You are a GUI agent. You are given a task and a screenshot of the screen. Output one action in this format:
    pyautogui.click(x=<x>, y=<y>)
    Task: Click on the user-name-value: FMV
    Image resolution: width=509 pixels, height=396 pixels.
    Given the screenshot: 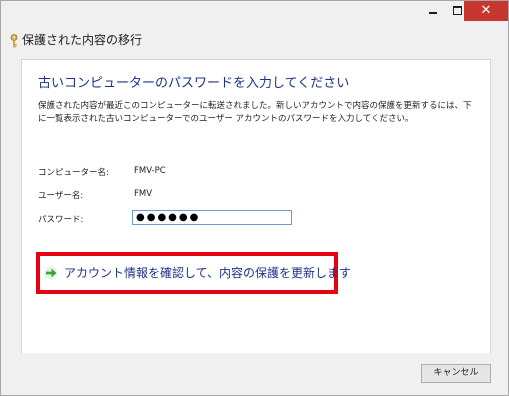 What is the action you would take?
    pyautogui.click(x=143, y=194)
    